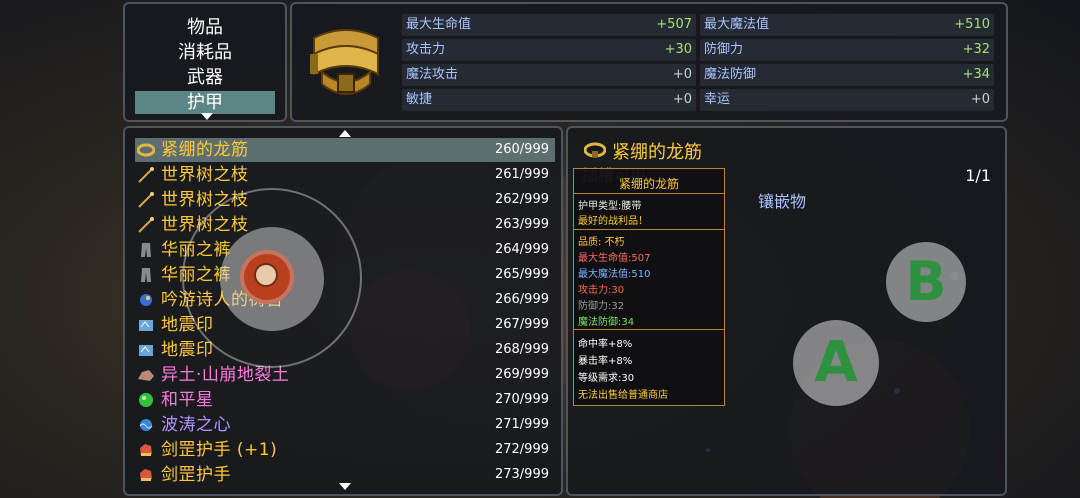  Describe the element at coordinates (521, 399) in the screenshot. I see `item-quantity: 270/999` at that location.